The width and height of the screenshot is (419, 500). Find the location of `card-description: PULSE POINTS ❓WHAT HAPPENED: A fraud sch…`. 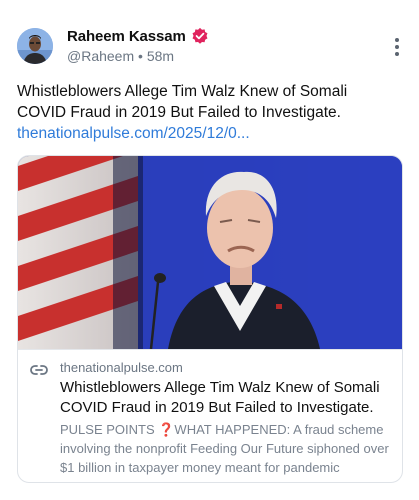

card-description: PULSE POINTS ❓WHAT HAPPENED: A fraud sch… is located at coordinates (224, 448).